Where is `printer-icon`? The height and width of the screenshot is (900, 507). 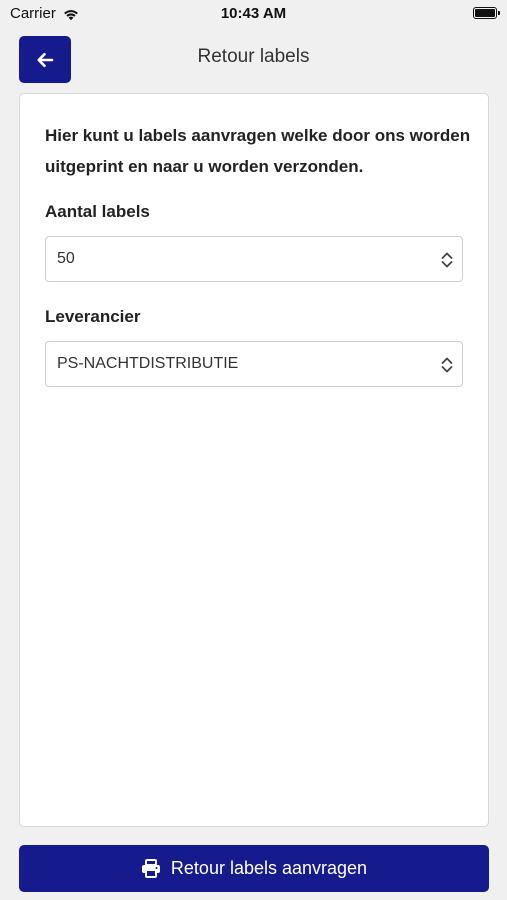
printer-icon is located at coordinates (150, 868).